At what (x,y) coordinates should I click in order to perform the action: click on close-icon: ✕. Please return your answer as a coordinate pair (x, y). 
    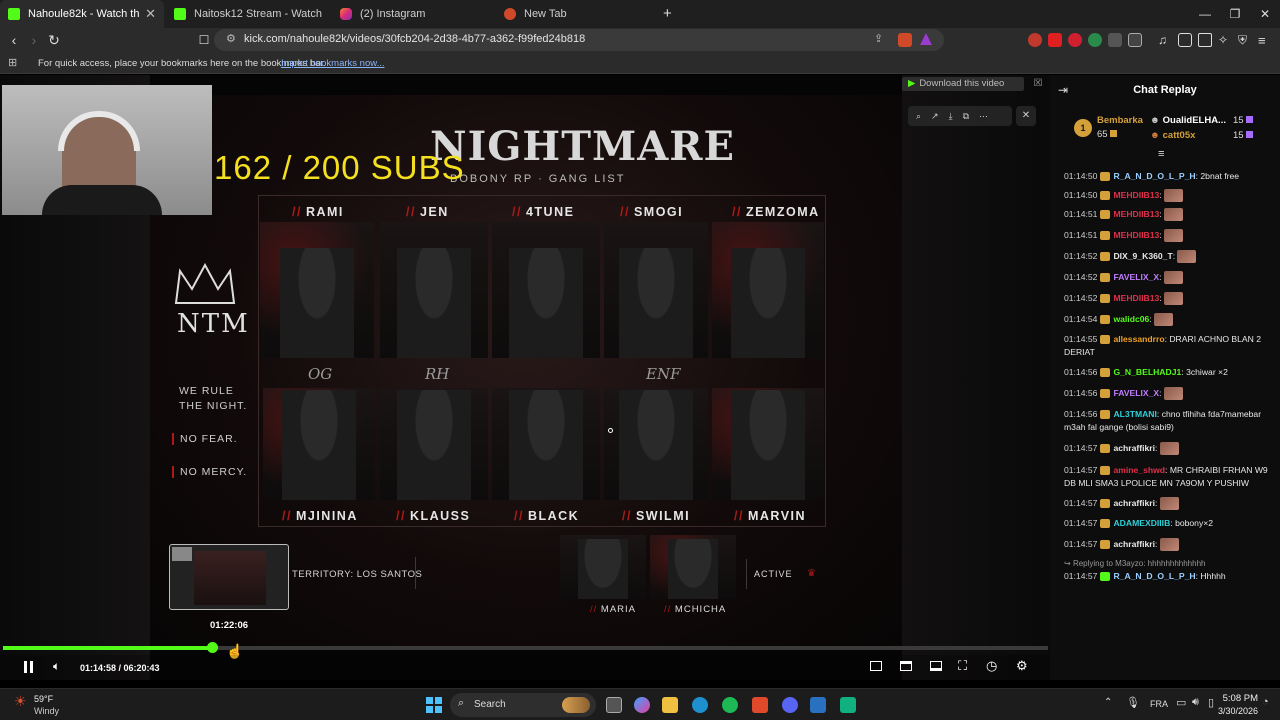
    Looking at the image, I should click on (150, 14).